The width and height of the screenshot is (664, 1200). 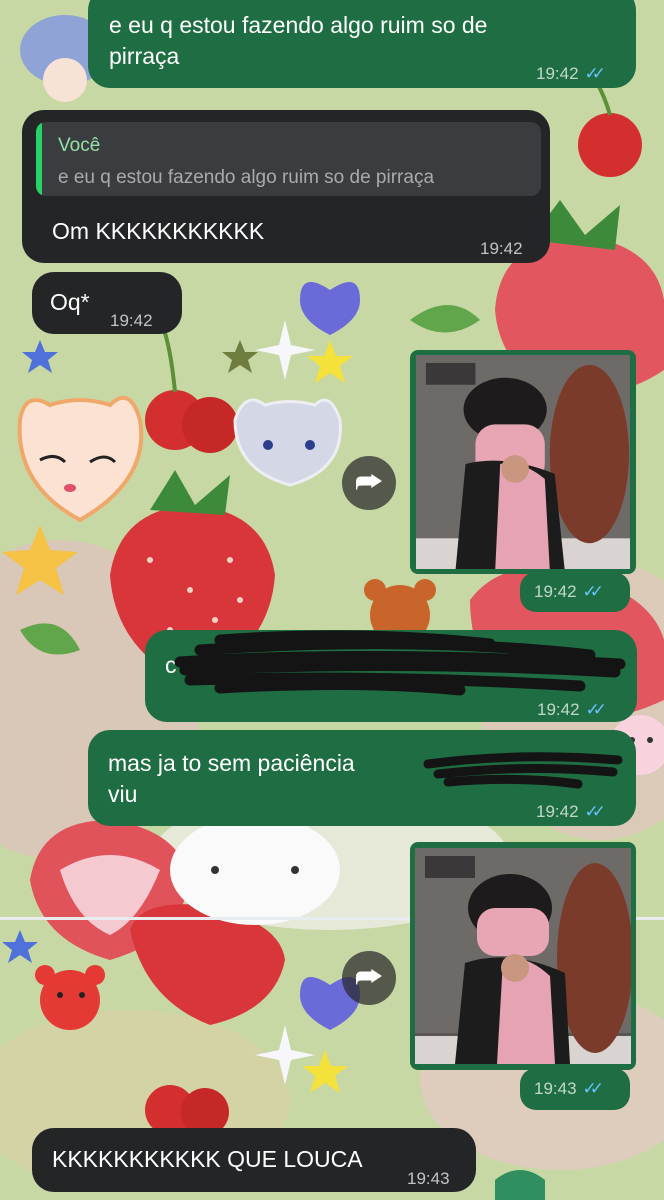 What do you see at coordinates (79, 145) in the screenshot?
I see `quoted-author: Você` at bounding box center [79, 145].